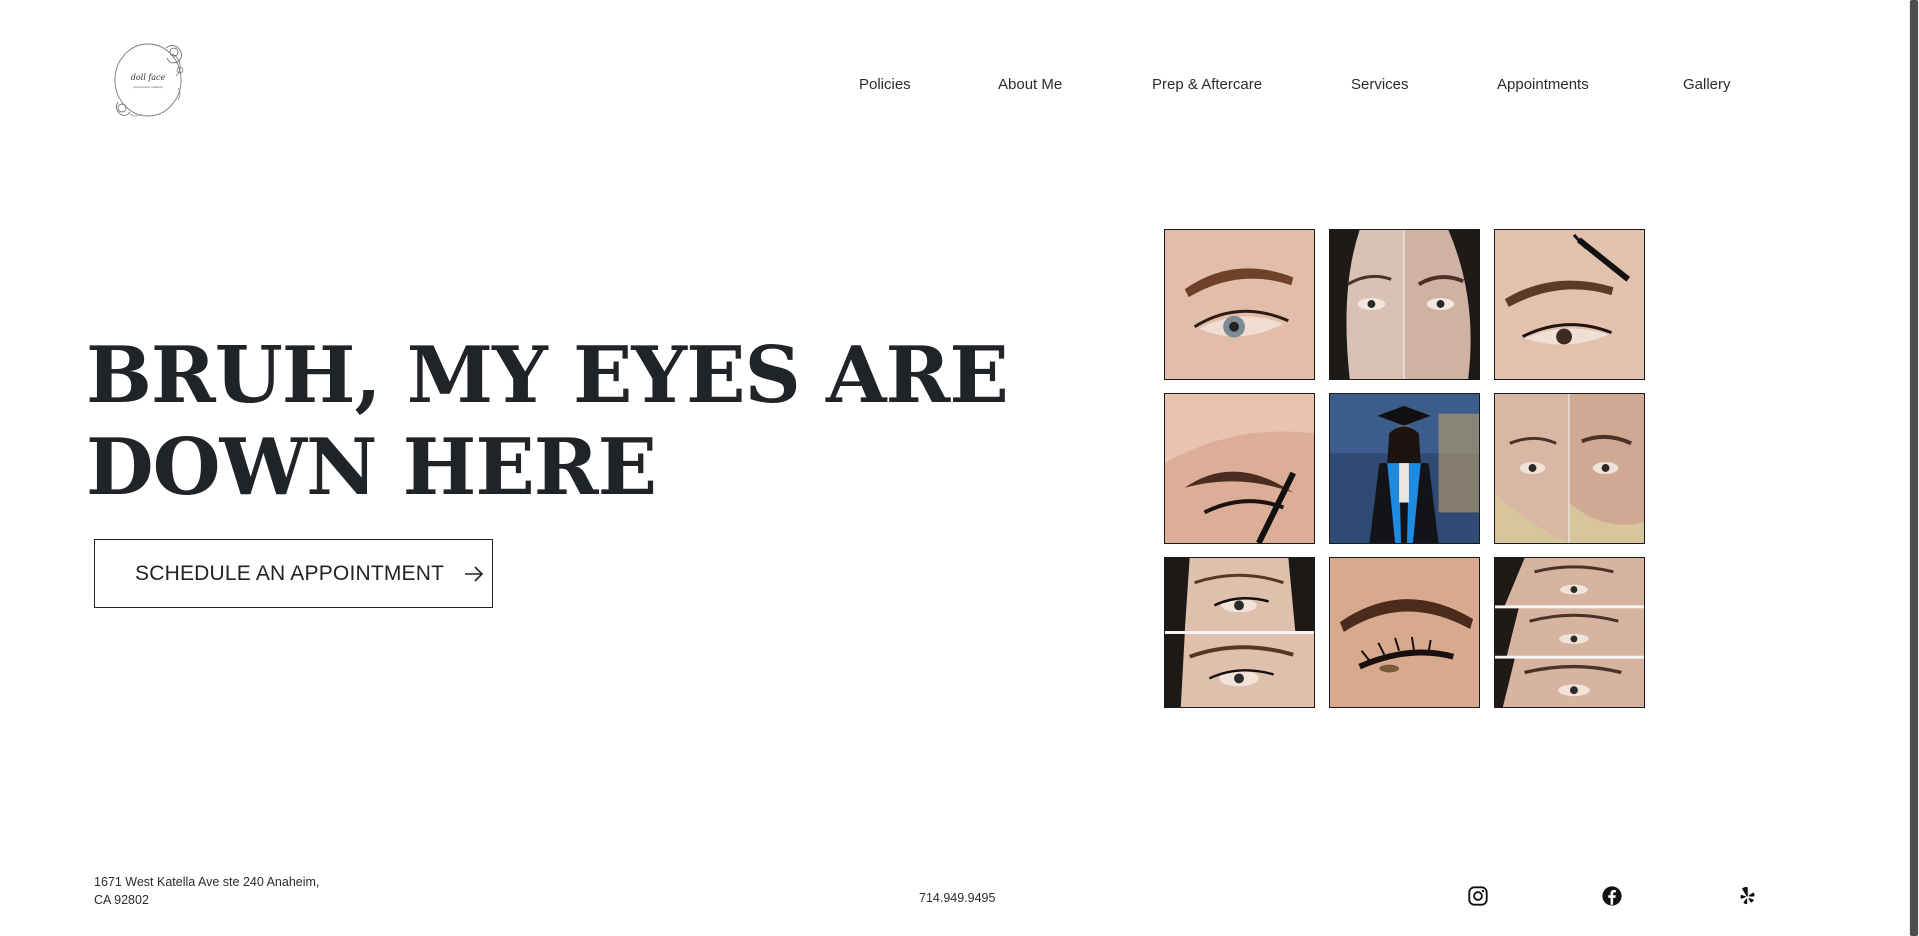  I want to click on footer-address-line2: CA 92802, so click(121, 900).